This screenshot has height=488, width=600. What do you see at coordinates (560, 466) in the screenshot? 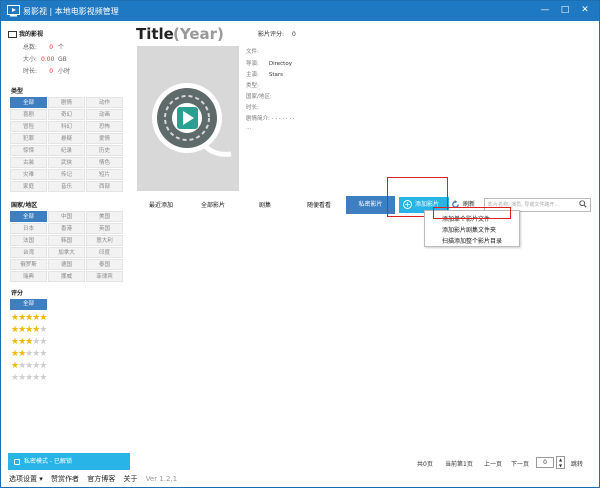
I see `chevron-down-icon: ▼` at bounding box center [560, 466].